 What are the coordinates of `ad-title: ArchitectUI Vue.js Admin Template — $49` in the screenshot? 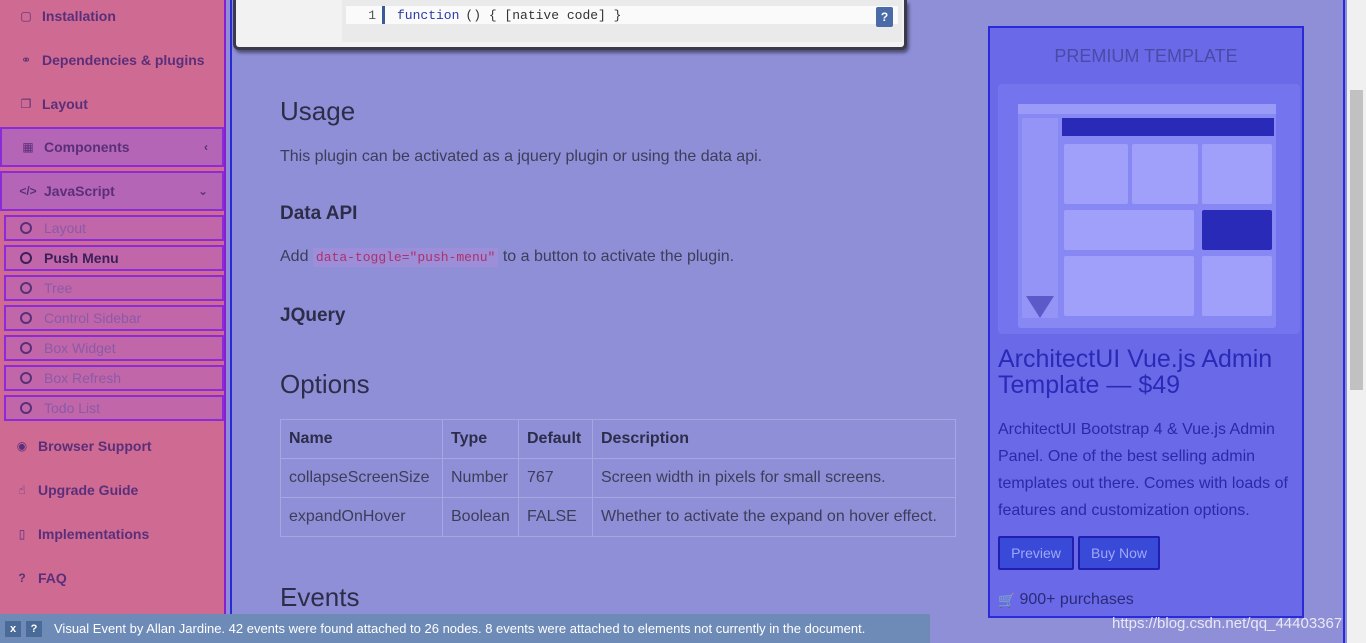 It's located at (1148, 372).